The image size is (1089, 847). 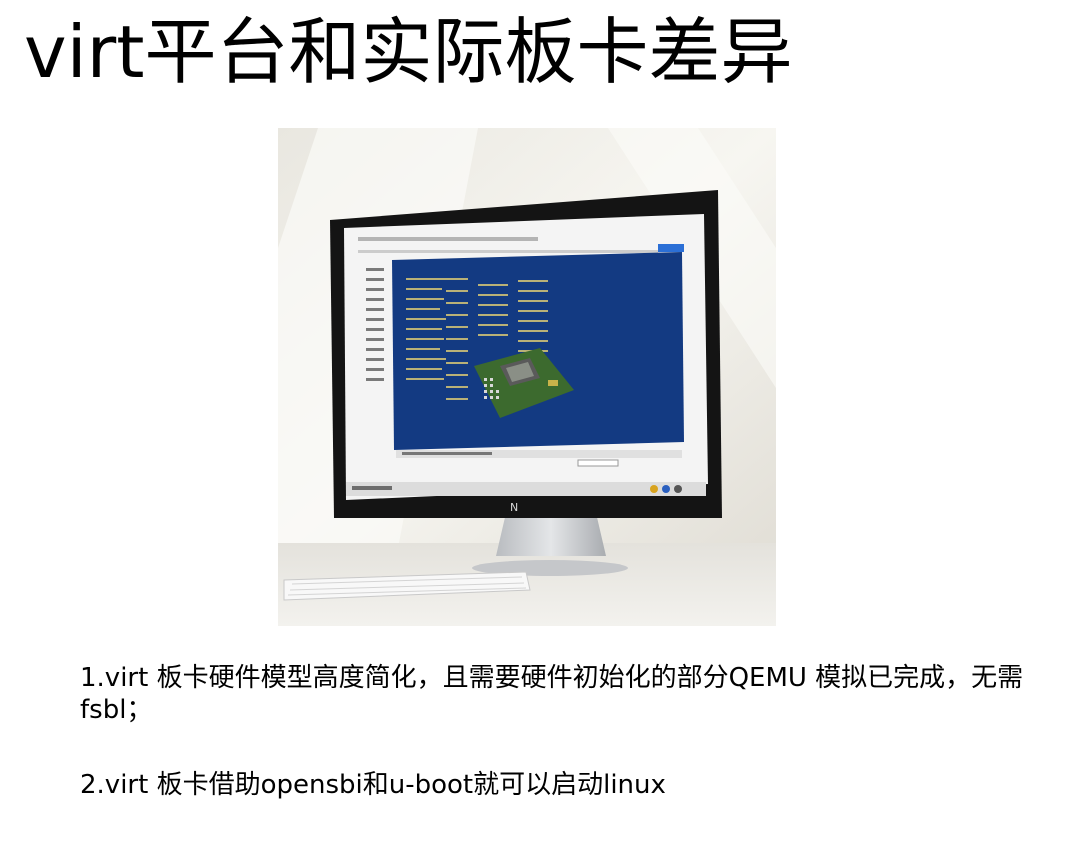 What do you see at coordinates (514, 507) in the screenshot?
I see `monitor-logo: N` at bounding box center [514, 507].